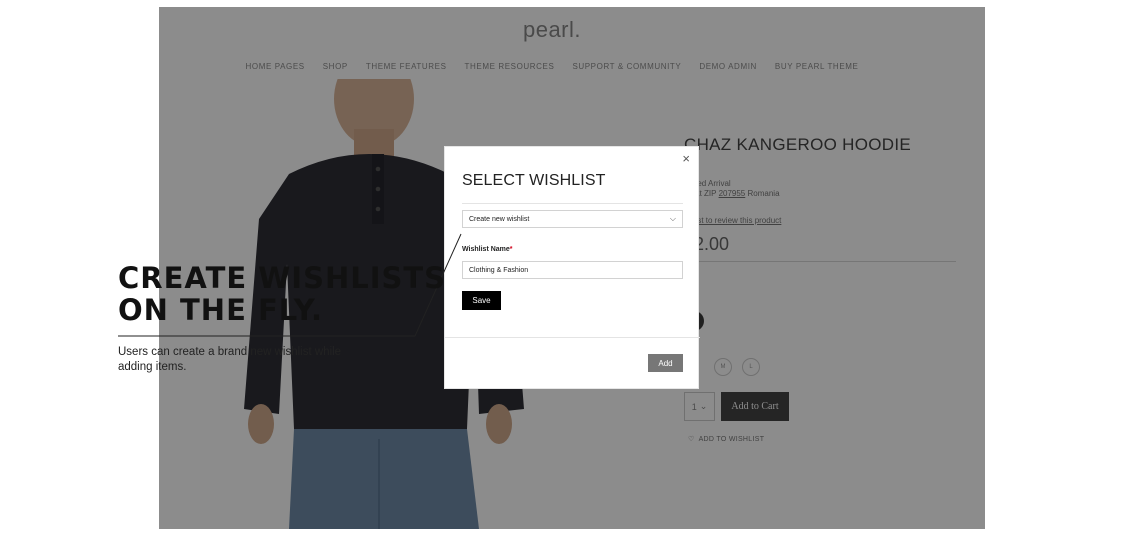 The height and width of the screenshot is (536, 1132). What do you see at coordinates (220, 310) in the screenshot?
I see `callout-heading-line2: ON THE FLY.` at bounding box center [220, 310].